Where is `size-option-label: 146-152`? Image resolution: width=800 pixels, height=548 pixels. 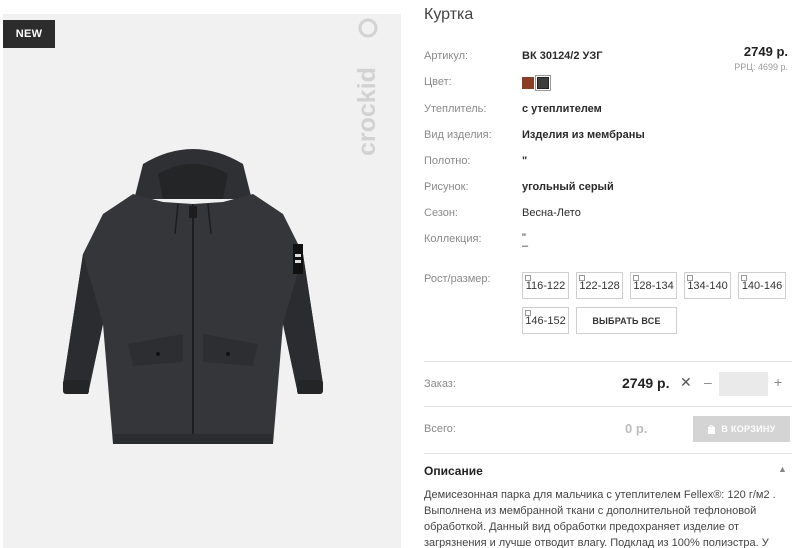
size-option-label: 146-152 is located at coordinates (545, 320).